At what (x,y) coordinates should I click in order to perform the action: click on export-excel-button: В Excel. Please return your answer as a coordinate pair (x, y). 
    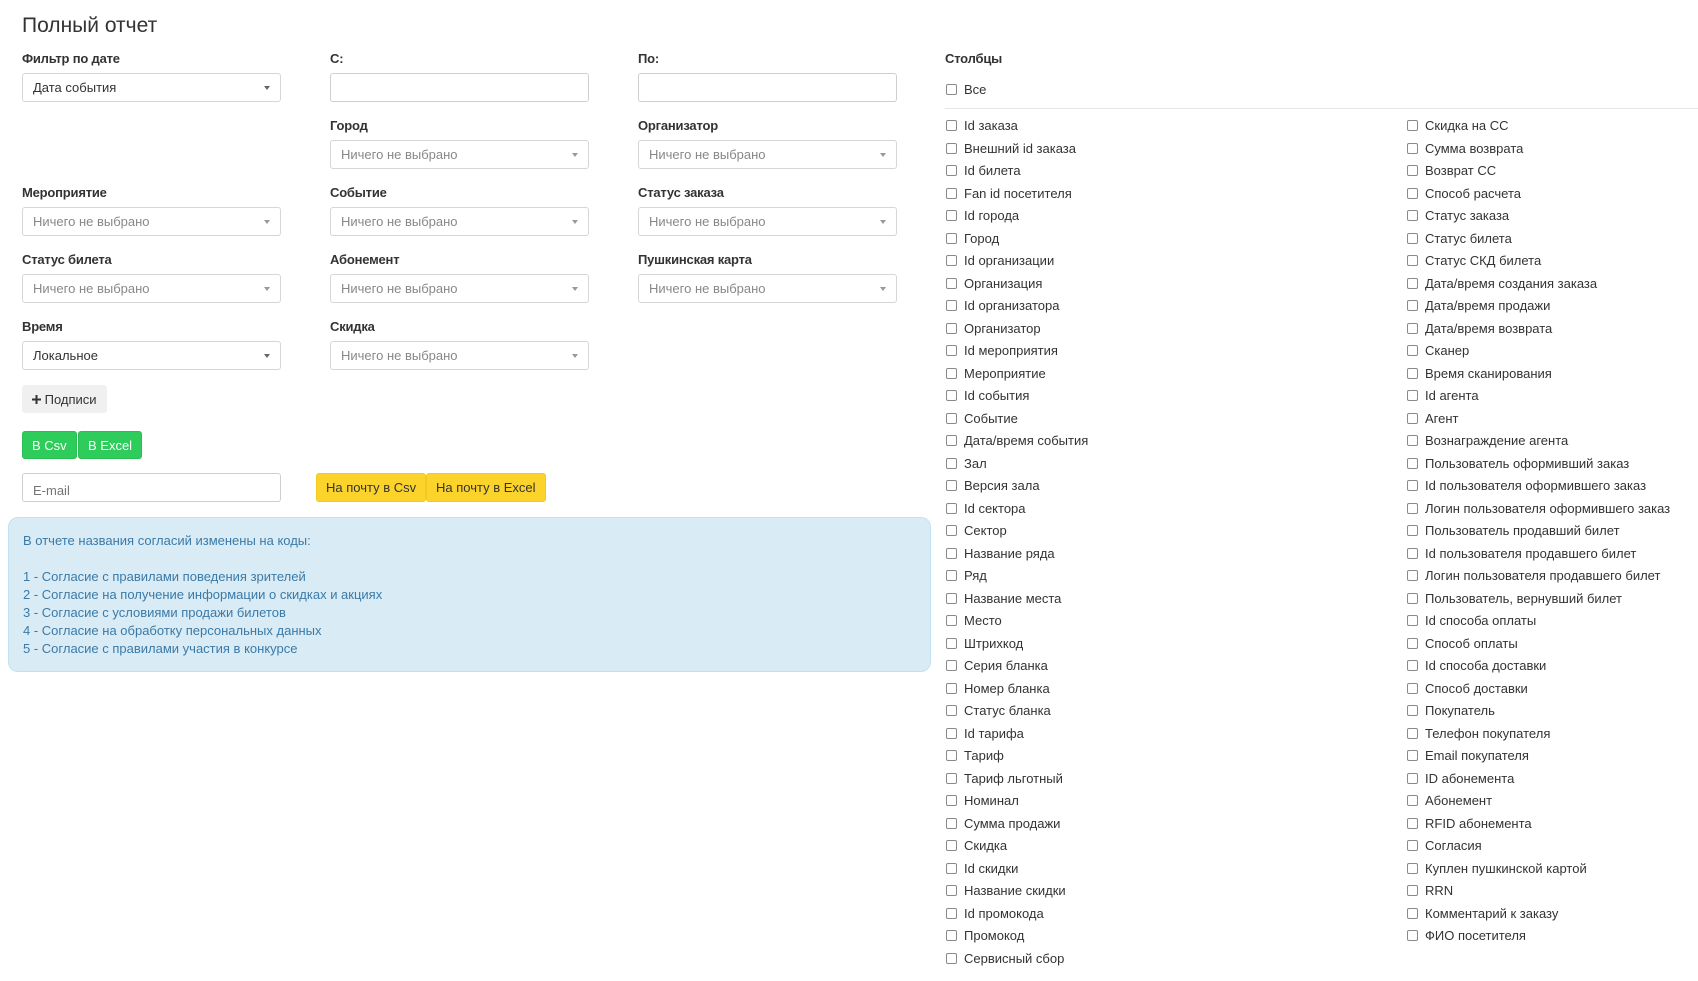
    Looking at the image, I should click on (110, 445).